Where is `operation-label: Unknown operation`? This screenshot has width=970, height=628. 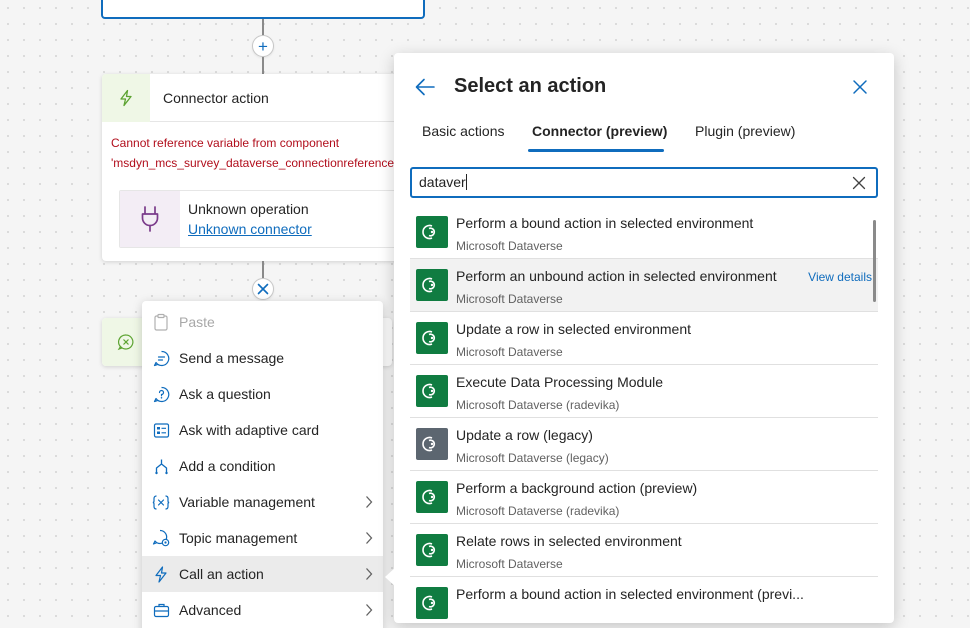
operation-label: Unknown operation is located at coordinates (248, 209).